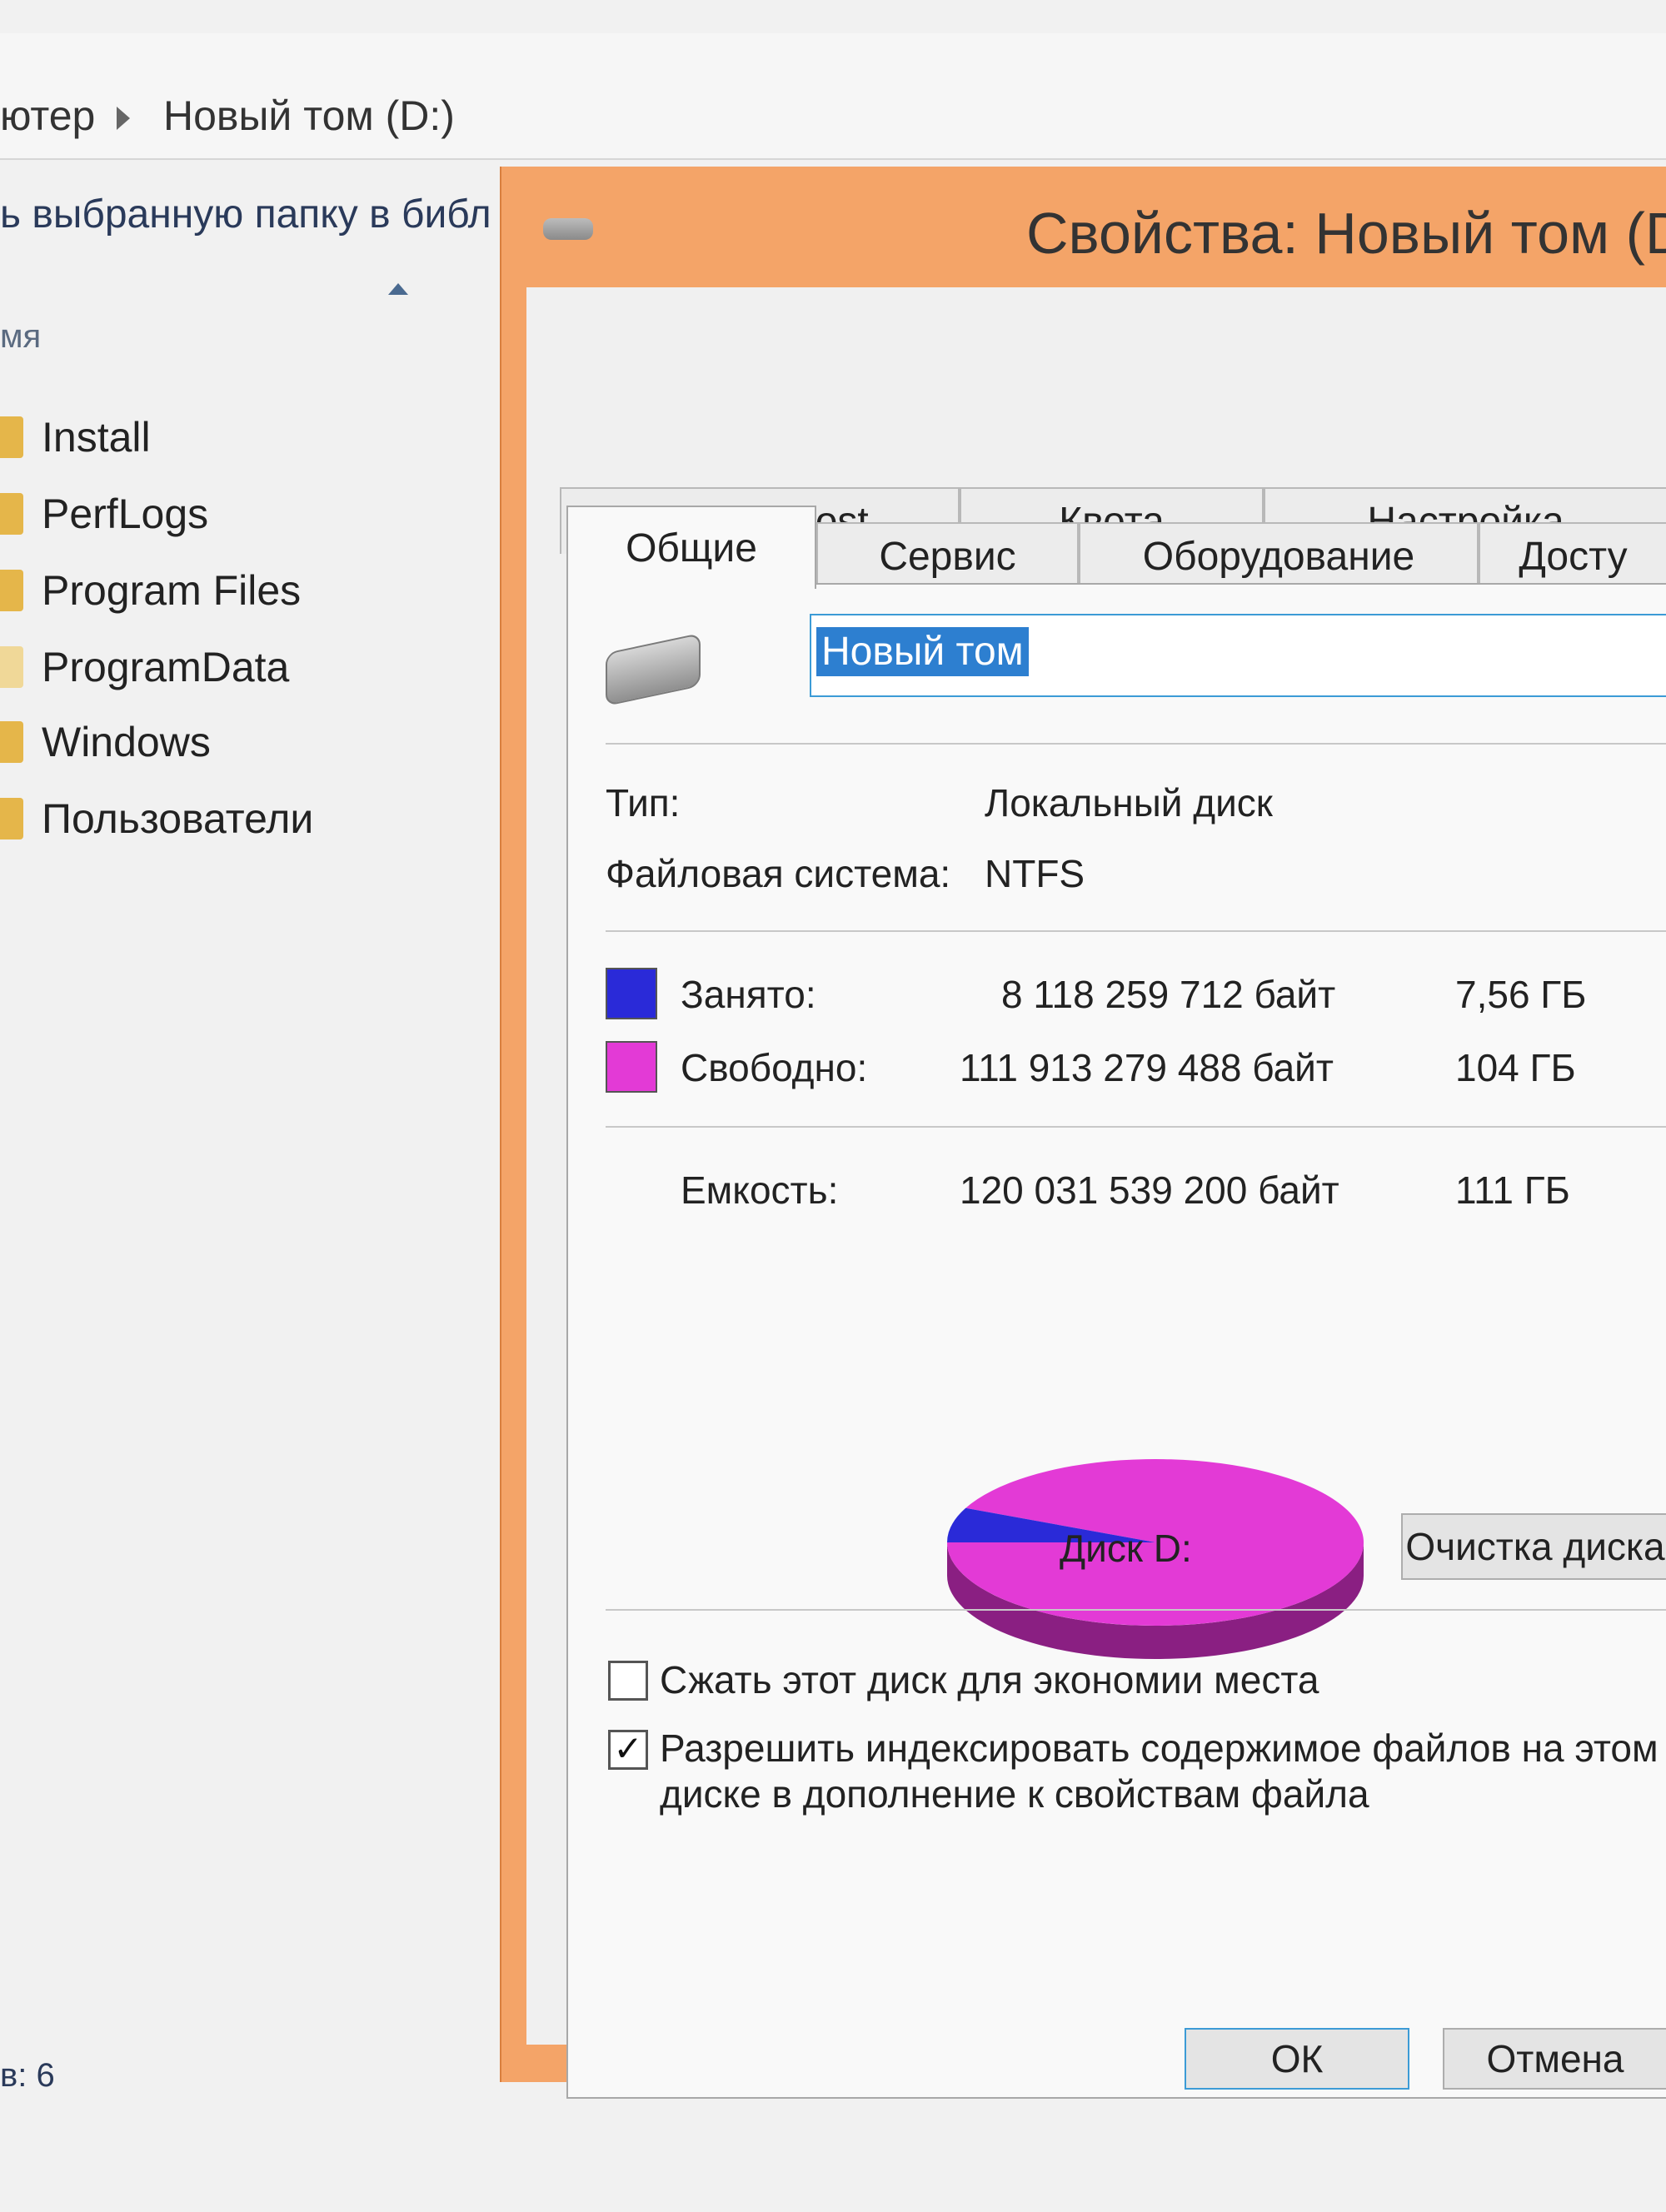 This screenshot has width=1666, height=2212. I want to click on file-row: Install, so click(75, 437).